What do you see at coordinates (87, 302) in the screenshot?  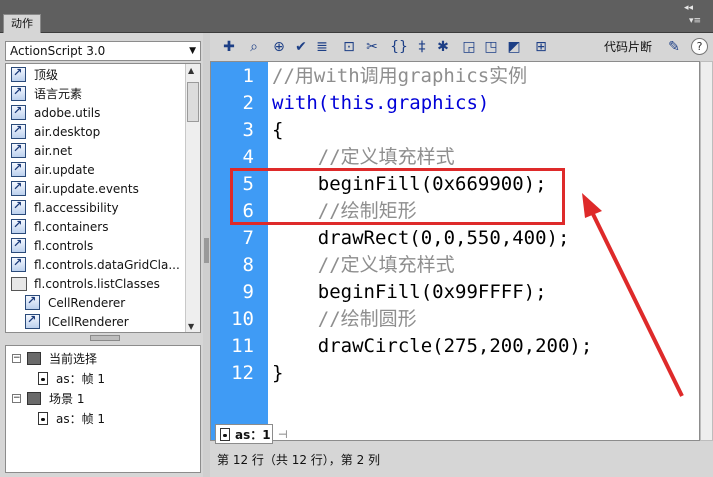 I see `library-item-label: CellRenderer` at bounding box center [87, 302].